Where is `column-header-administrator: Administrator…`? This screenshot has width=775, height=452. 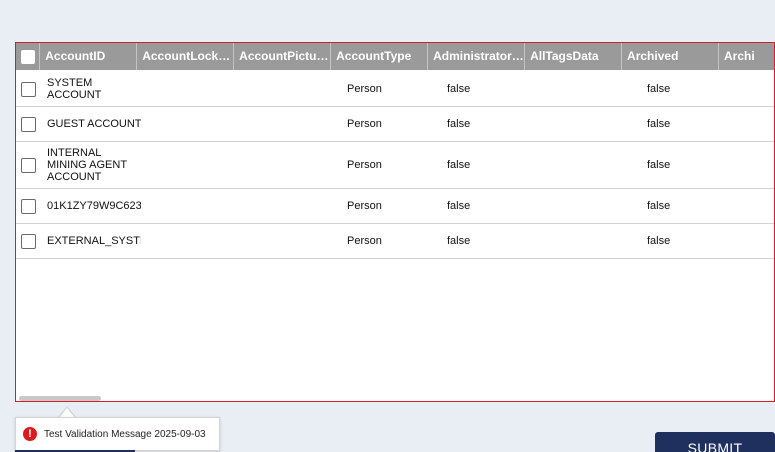
column-header-administrator: Administrator… is located at coordinates (477, 56).